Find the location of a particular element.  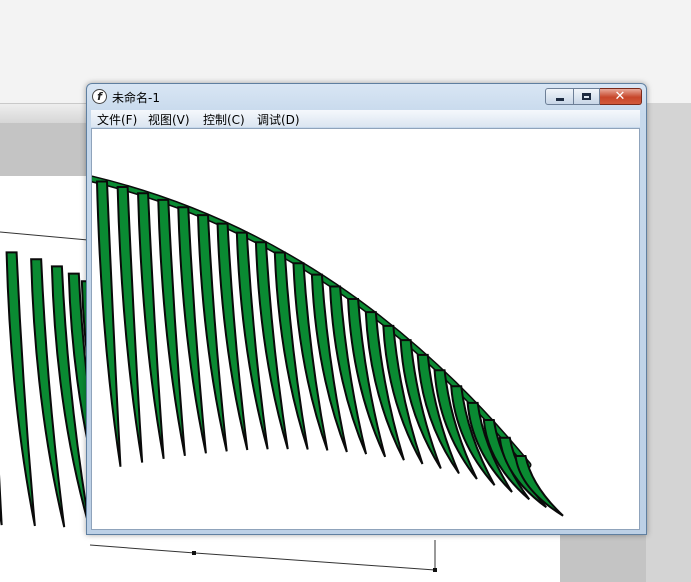

menu-debug: 调试(D) is located at coordinates (278, 119).